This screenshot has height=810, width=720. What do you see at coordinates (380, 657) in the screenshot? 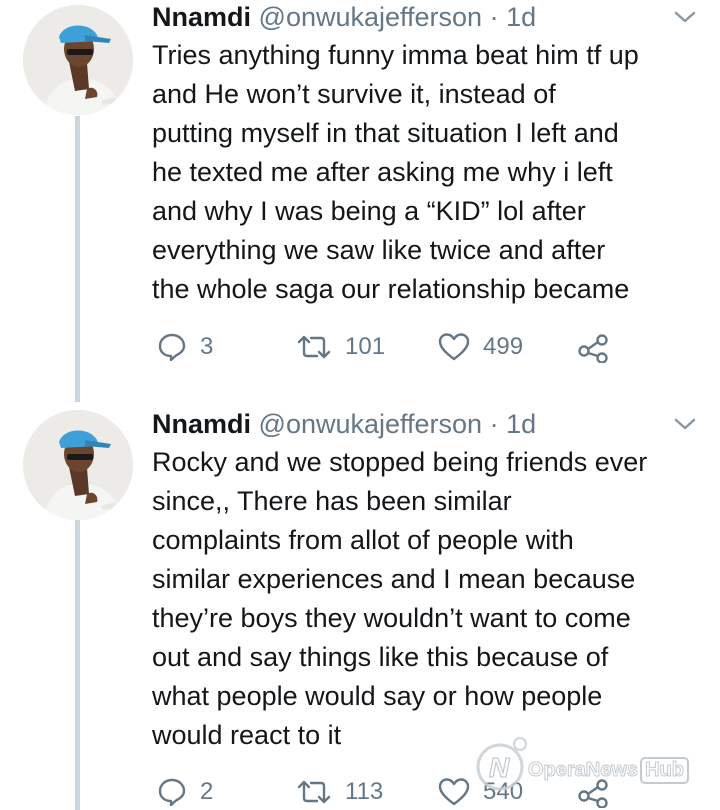
I see `tweet-text-line: out and say things like this because of` at bounding box center [380, 657].